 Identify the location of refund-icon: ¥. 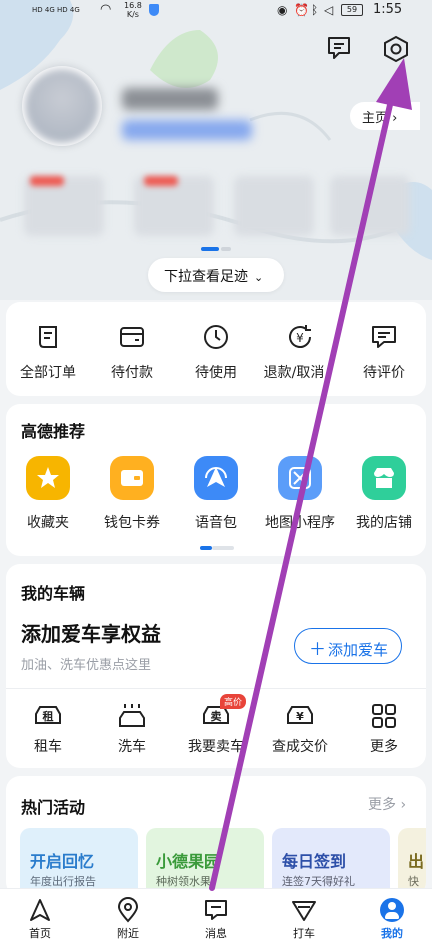
(300, 336).